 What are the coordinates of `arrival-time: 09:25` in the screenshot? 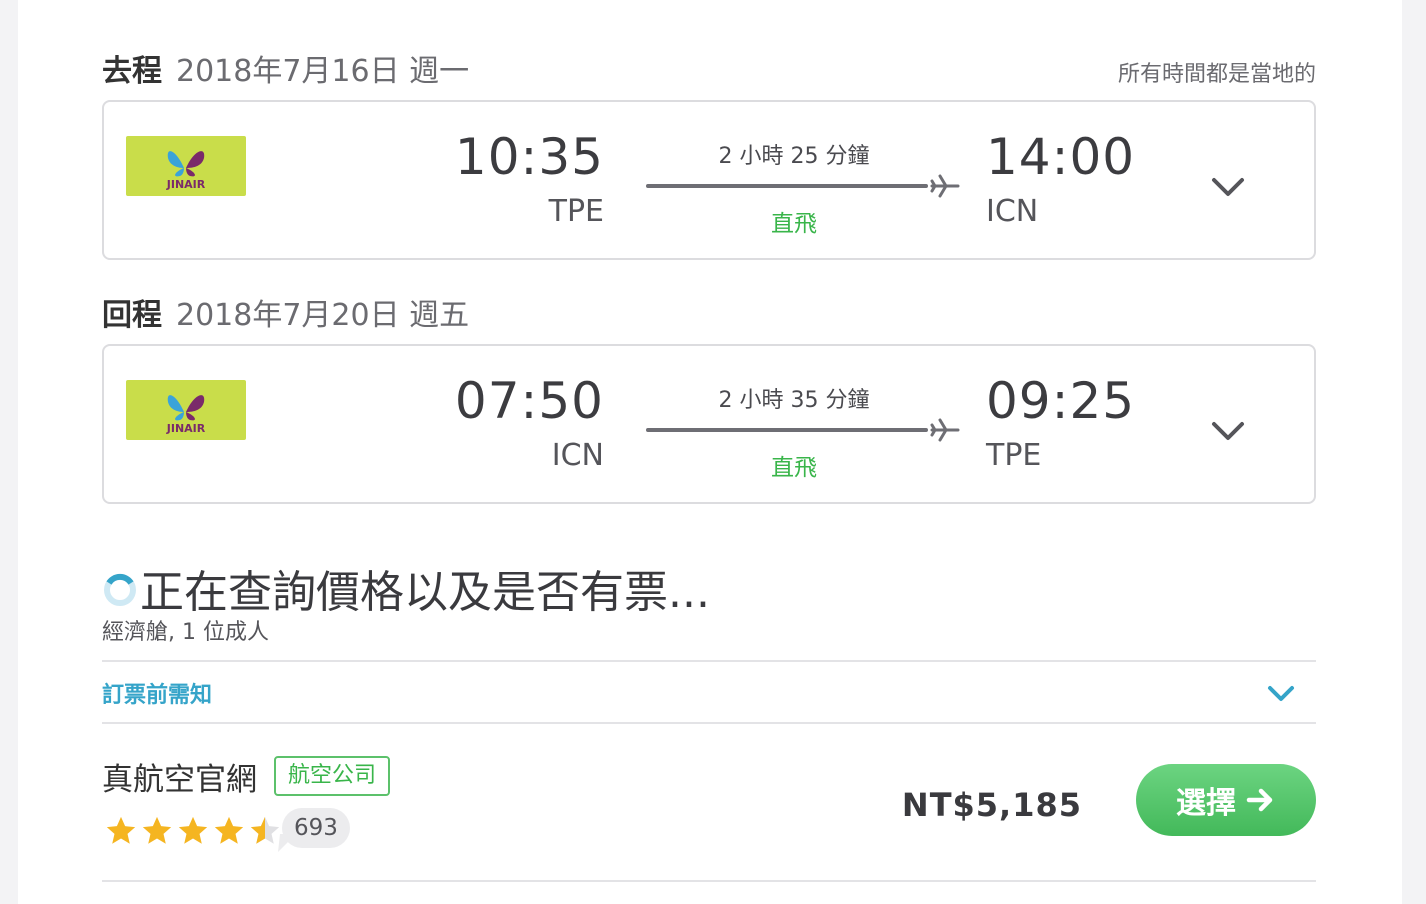 It's located at (1061, 401).